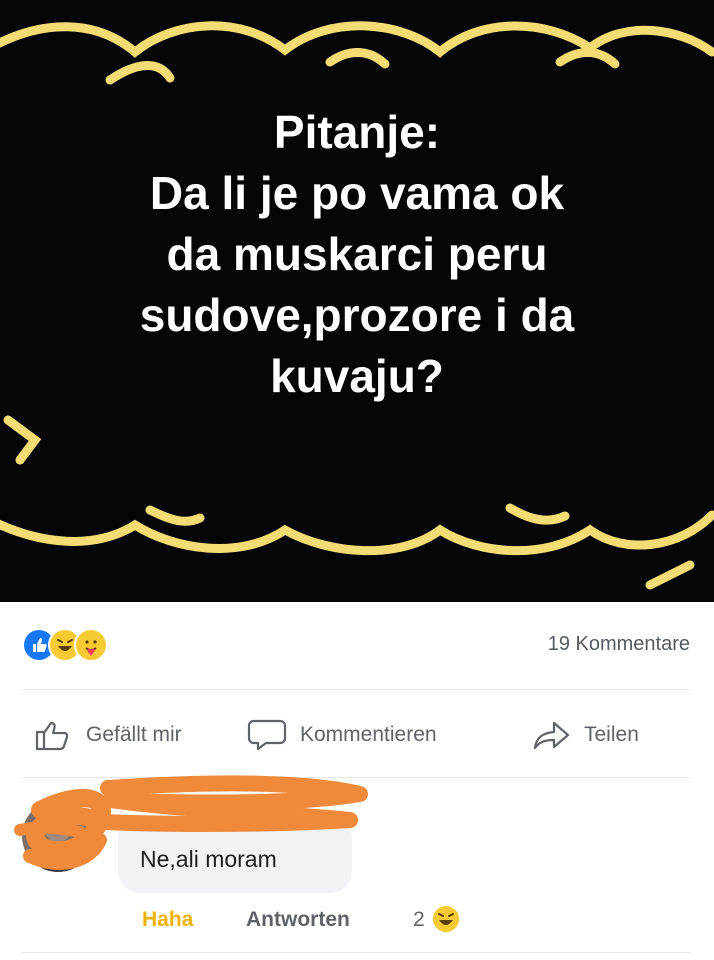  What do you see at coordinates (419, 920) in the screenshot?
I see `comment-reaction-count: 2` at bounding box center [419, 920].